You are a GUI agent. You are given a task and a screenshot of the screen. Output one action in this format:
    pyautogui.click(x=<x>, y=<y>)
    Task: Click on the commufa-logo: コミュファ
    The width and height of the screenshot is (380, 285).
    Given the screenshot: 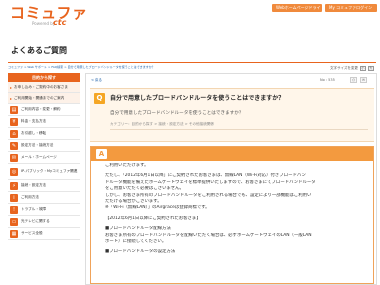 What is the action you would take?
    pyautogui.click(x=49, y=13)
    